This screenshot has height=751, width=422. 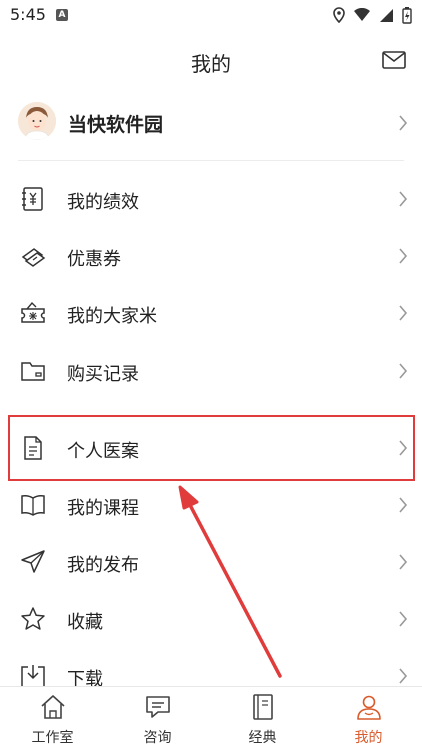 What do you see at coordinates (394, 60) in the screenshot?
I see `mail-icon` at bounding box center [394, 60].